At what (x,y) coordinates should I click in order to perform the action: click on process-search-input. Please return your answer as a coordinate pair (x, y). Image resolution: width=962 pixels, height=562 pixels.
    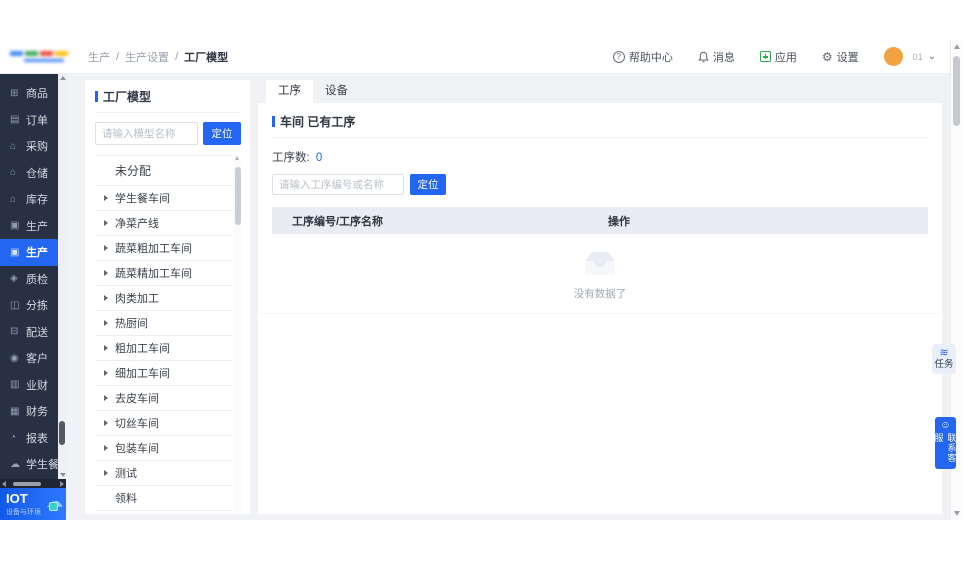
    Looking at the image, I should click on (338, 184).